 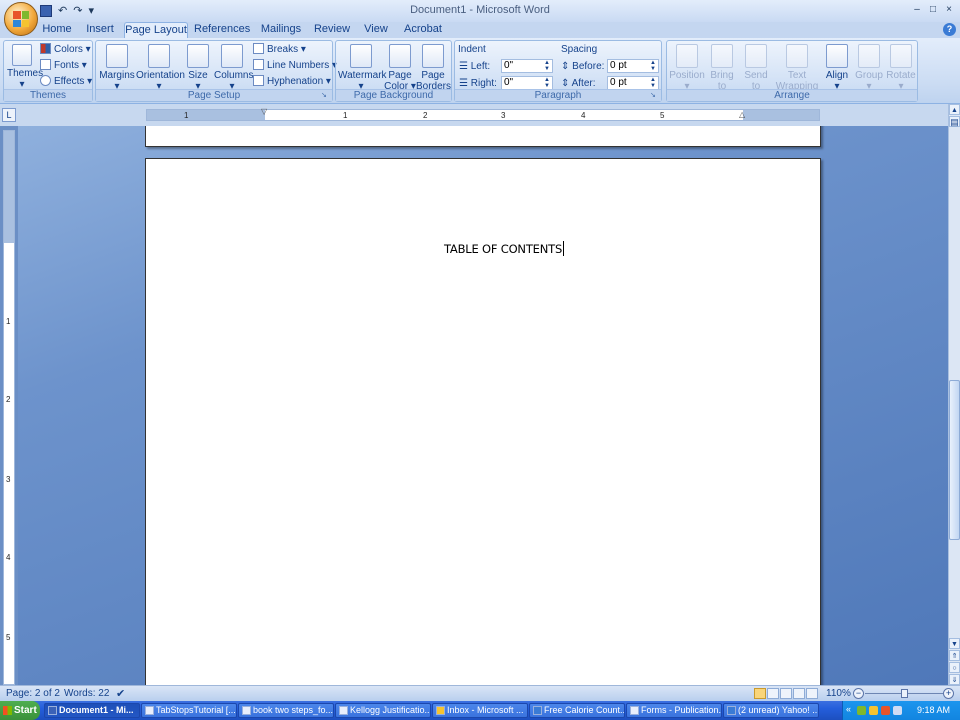 I want to click on zoom-slider-thumb, so click(x=904, y=693).